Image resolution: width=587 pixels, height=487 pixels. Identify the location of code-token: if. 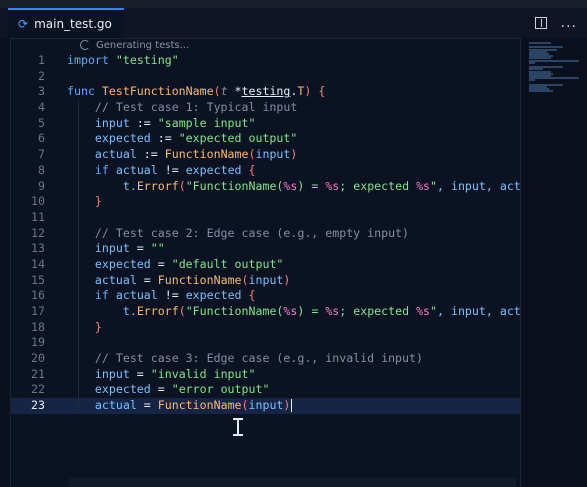
(91, 169).